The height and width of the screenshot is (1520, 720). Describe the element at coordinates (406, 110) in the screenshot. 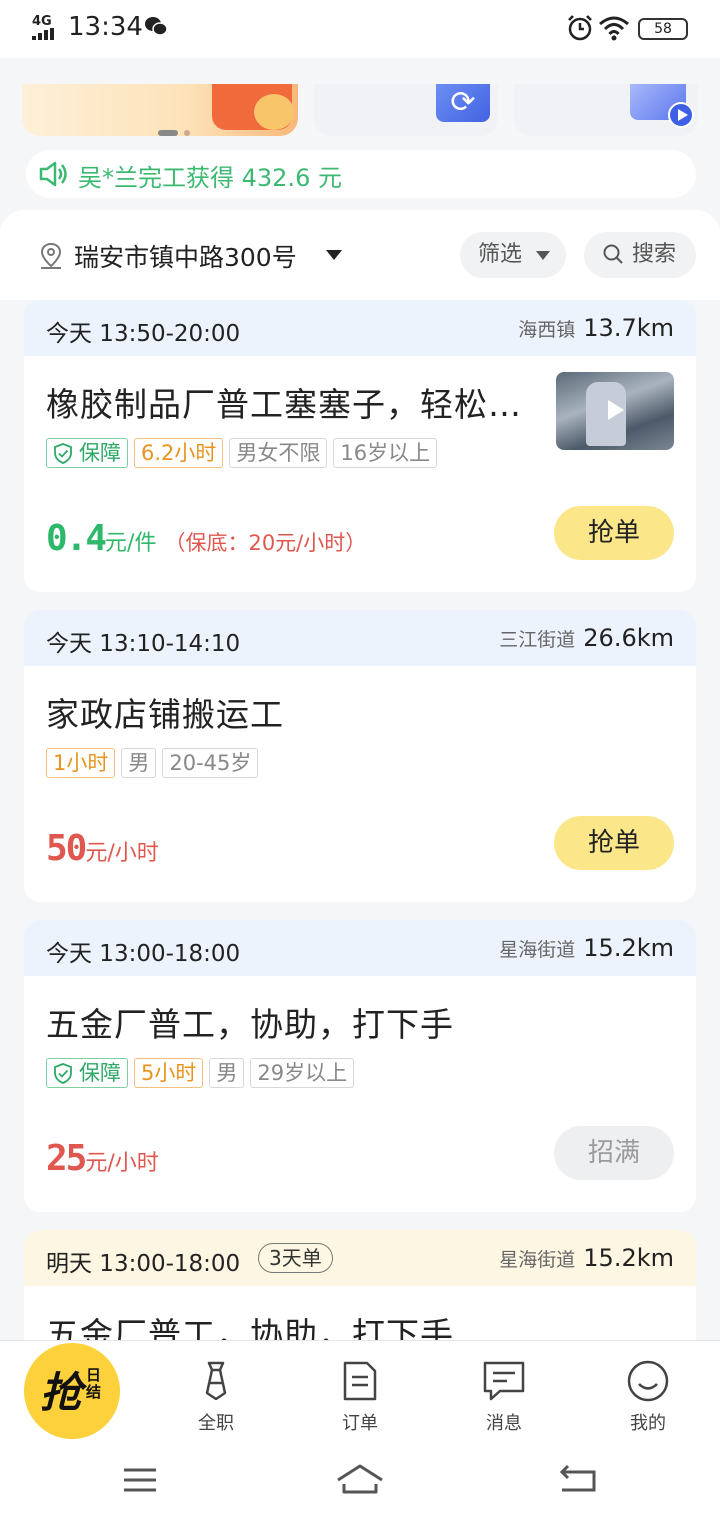

I see `promo-banner-refresh: ⟳` at that location.